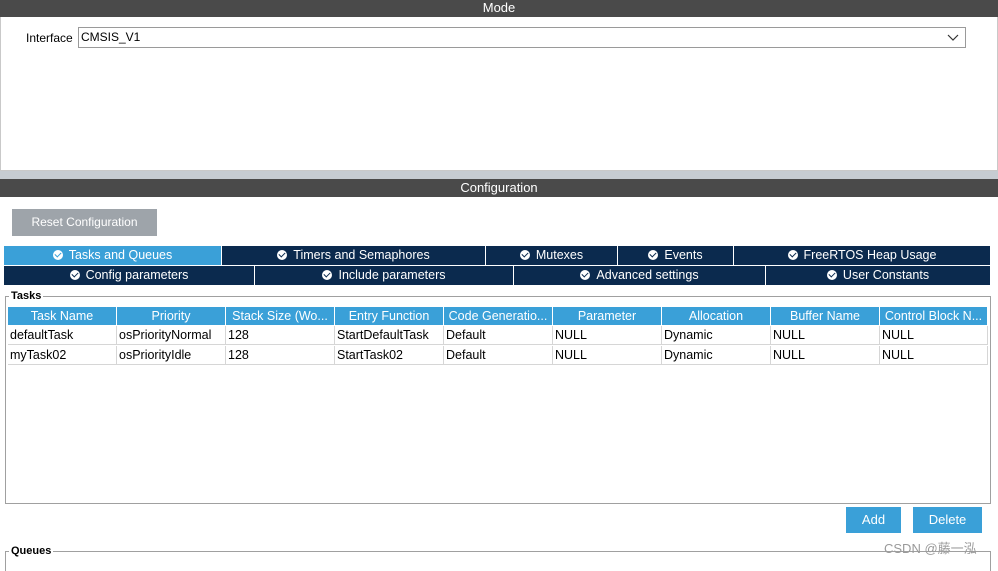  What do you see at coordinates (26, 296) in the screenshot?
I see `tasks-group-title: Tasks` at bounding box center [26, 296].